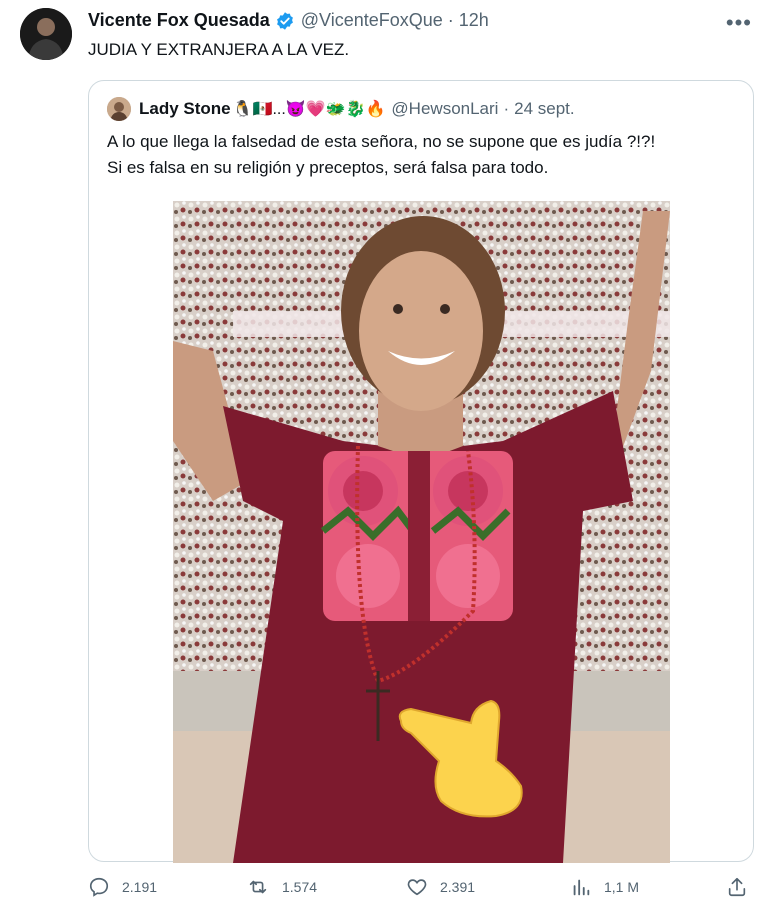 The image size is (768, 918). What do you see at coordinates (417, 887) in the screenshot?
I see `heart-icon` at bounding box center [417, 887].